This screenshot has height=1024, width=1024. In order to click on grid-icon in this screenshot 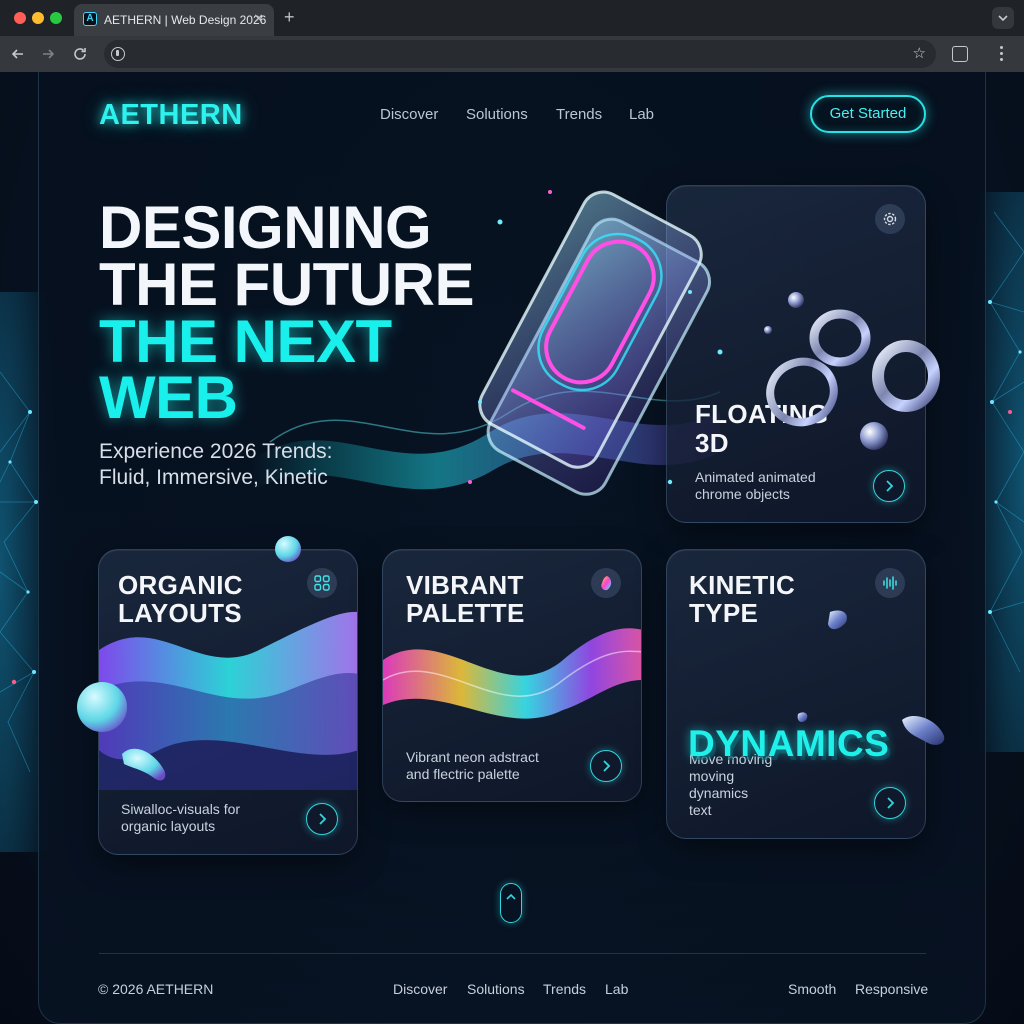, I will do `click(322, 583)`.